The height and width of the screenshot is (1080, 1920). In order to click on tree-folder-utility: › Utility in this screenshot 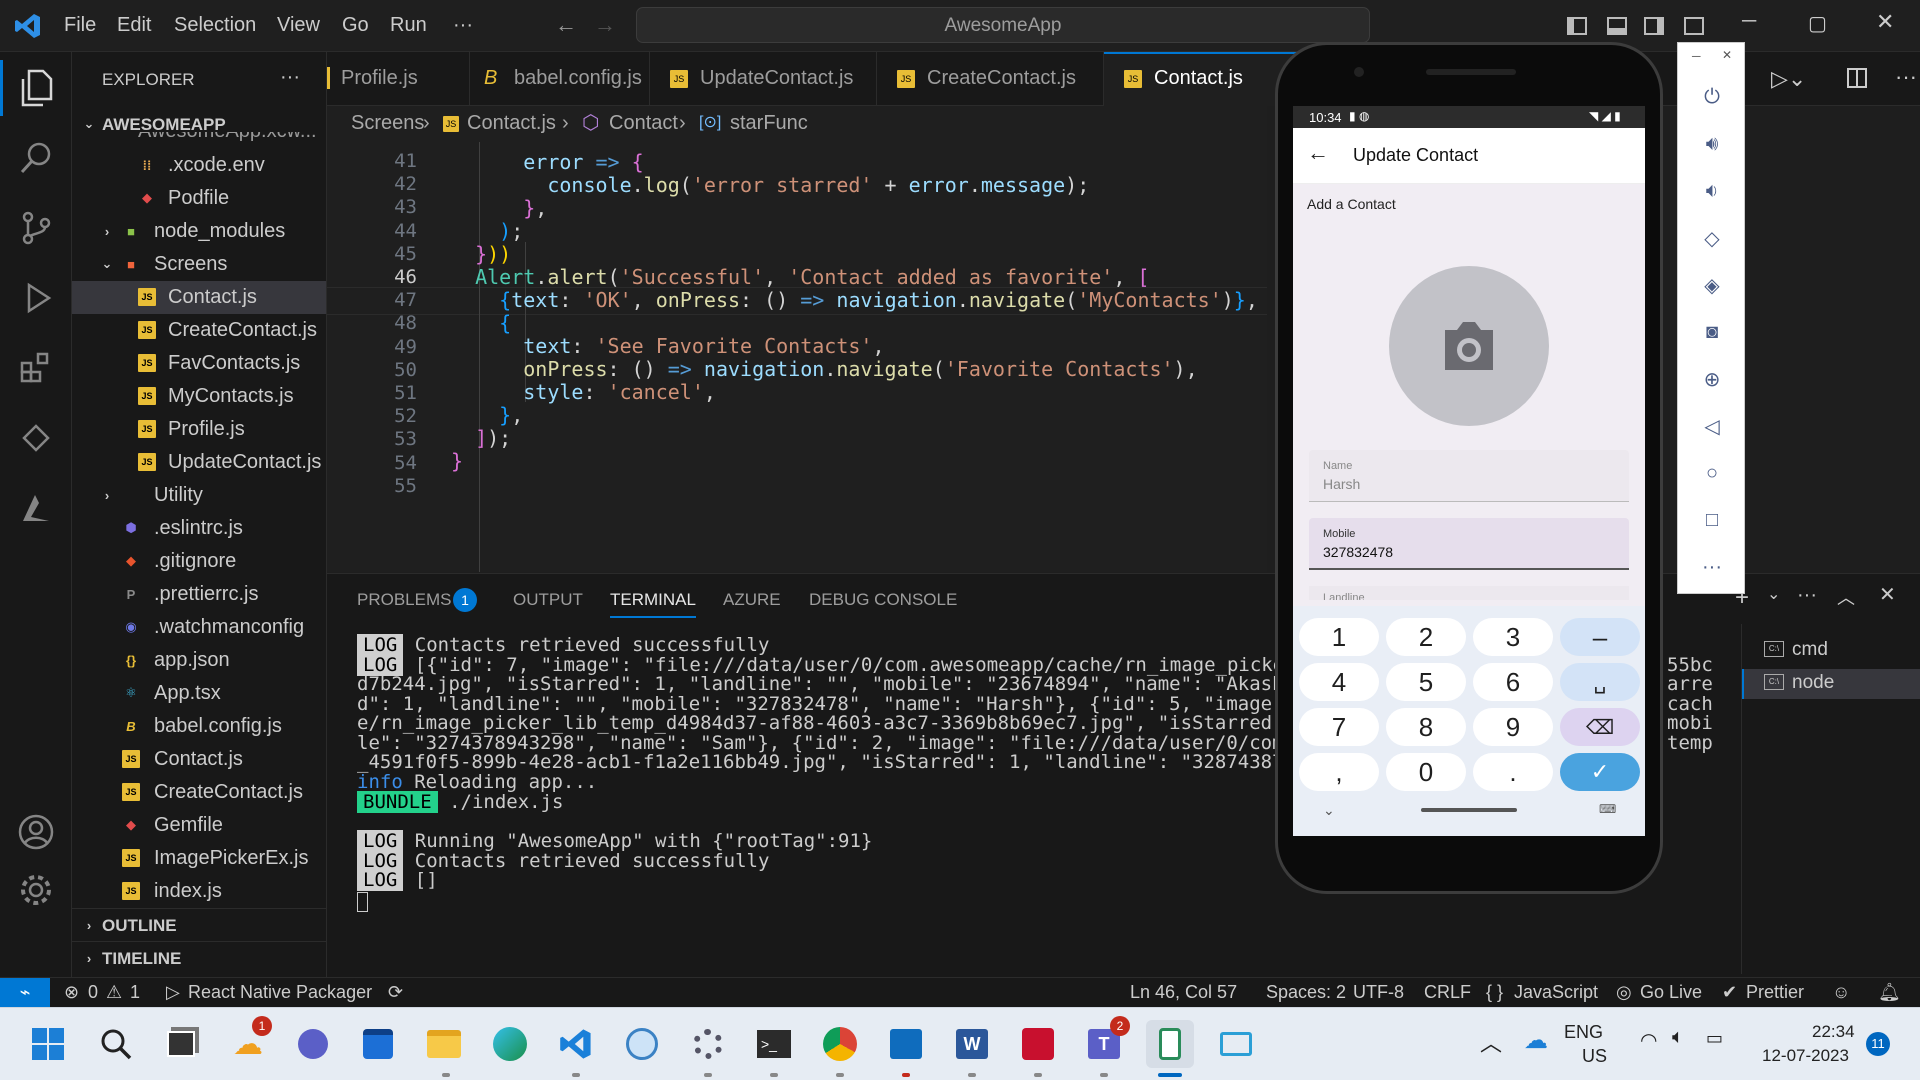, I will do `click(199, 495)`.